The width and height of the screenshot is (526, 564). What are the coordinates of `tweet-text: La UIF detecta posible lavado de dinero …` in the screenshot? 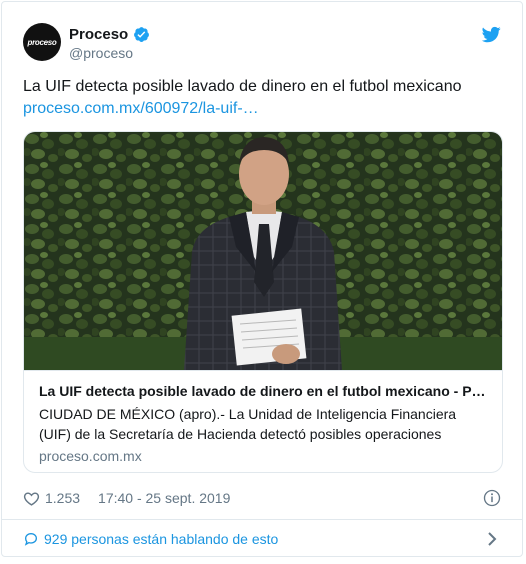 It's located at (262, 98).